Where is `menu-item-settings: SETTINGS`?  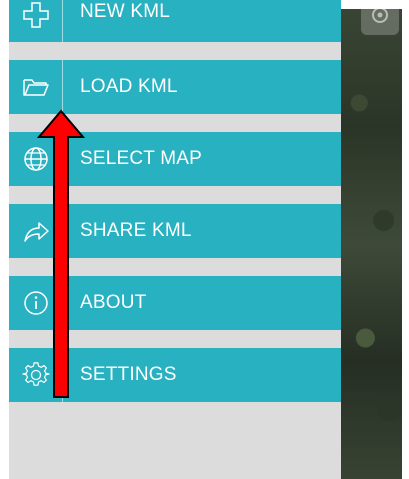 menu-item-settings: SETTINGS is located at coordinates (175, 375).